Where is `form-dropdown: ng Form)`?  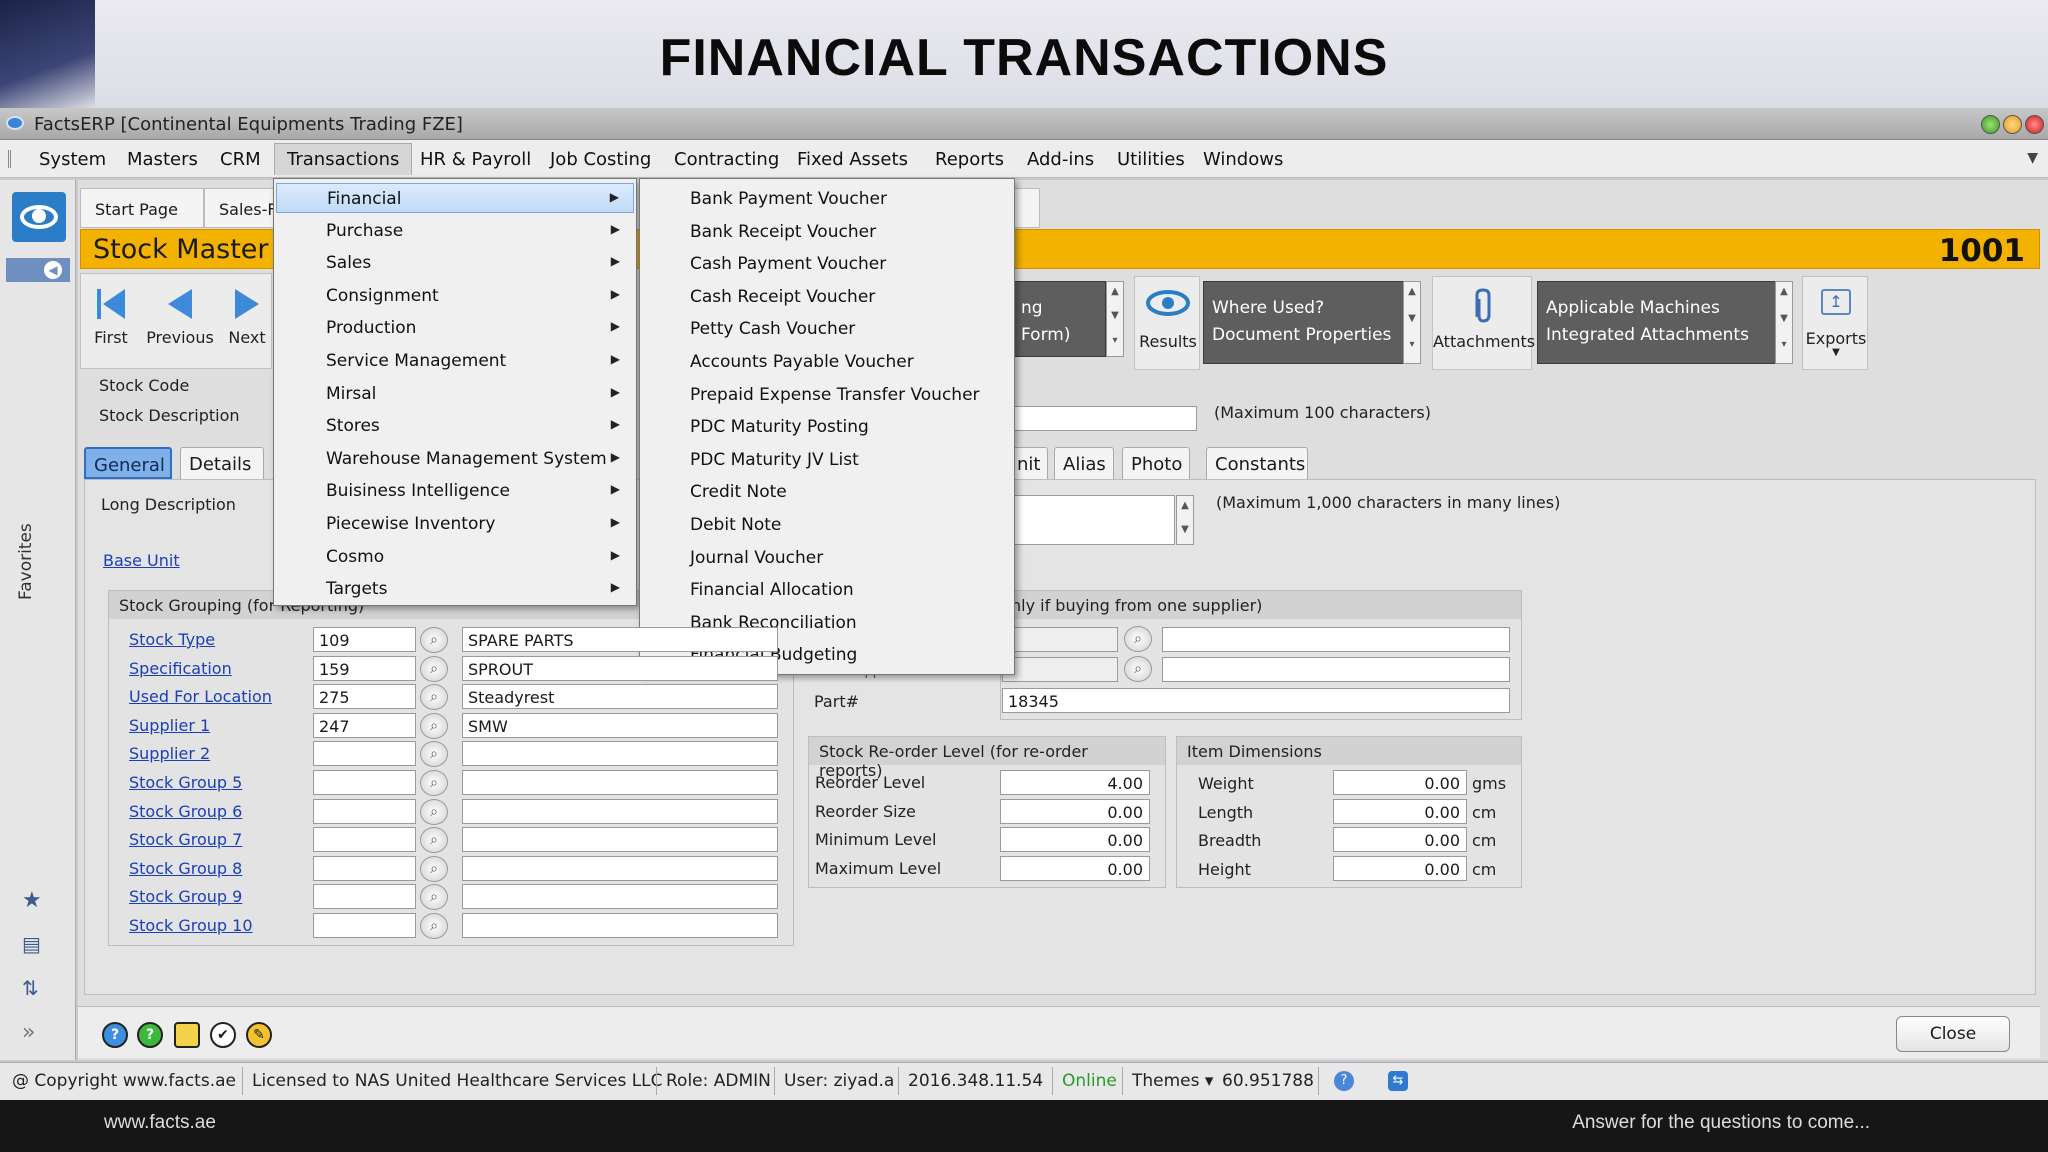 form-dropdown: ng Form) is located at coordinates (1059, 319).